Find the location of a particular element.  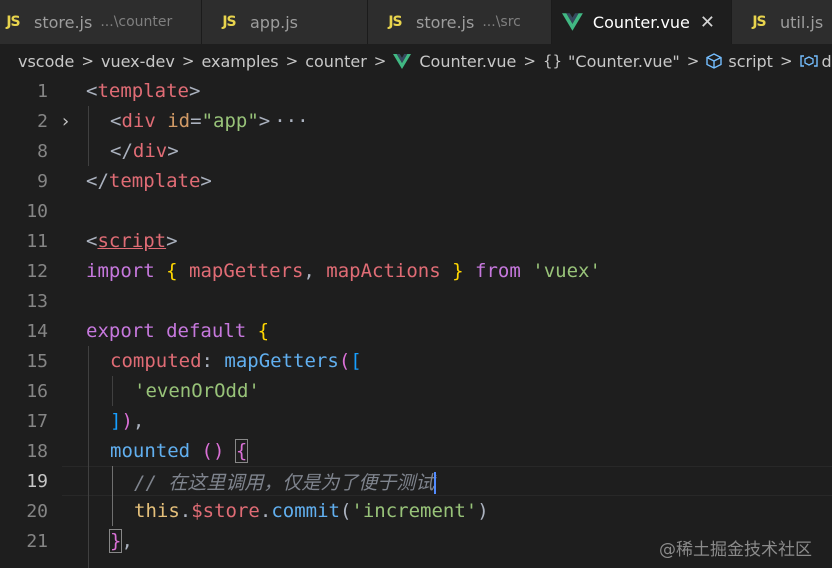

code-line: 18 mounted () { is located at coordinates (416, 451).